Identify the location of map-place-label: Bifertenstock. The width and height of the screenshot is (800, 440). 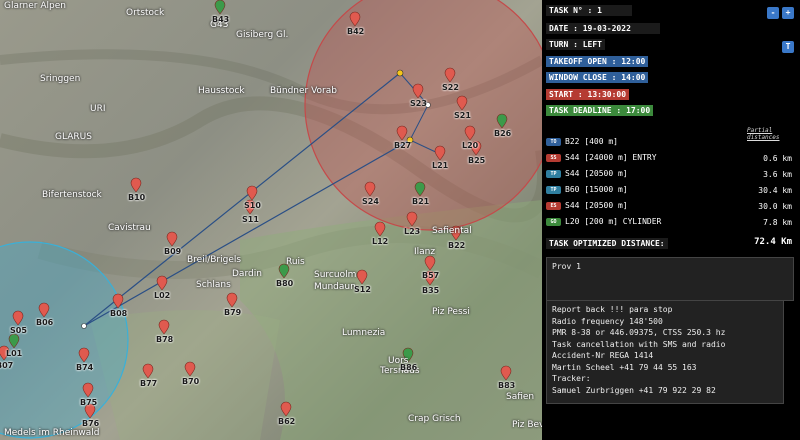
(72, 195).